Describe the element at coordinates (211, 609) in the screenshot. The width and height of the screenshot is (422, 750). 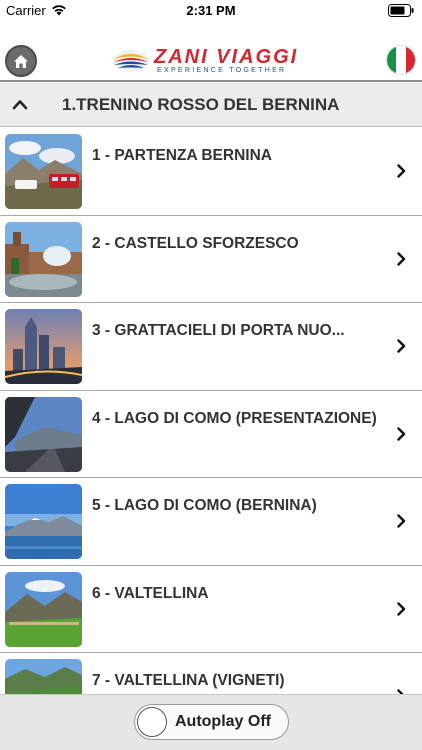
I see `list-item: 6 - VALTELLINA` at that location.